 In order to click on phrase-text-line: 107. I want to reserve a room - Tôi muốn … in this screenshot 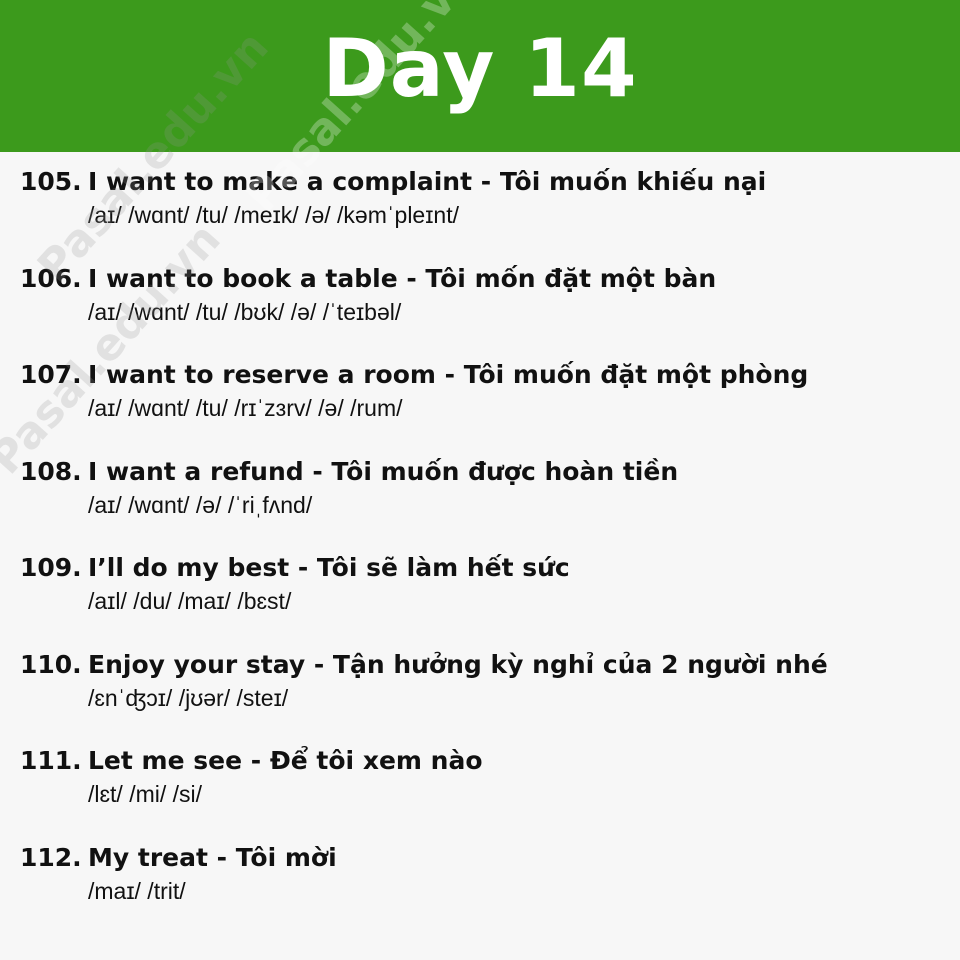, I will do `click(485, 375)`.